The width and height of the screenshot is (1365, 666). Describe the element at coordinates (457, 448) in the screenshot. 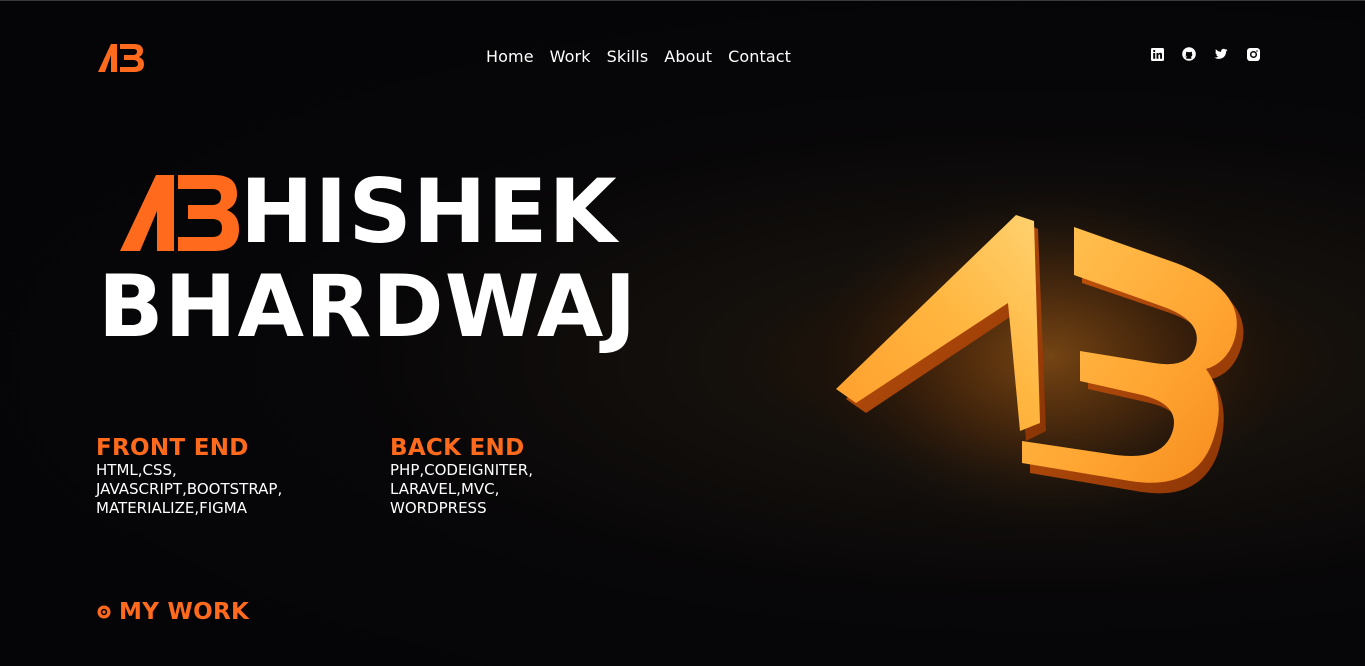

I see `skills-back-title: BACK END` at that location.